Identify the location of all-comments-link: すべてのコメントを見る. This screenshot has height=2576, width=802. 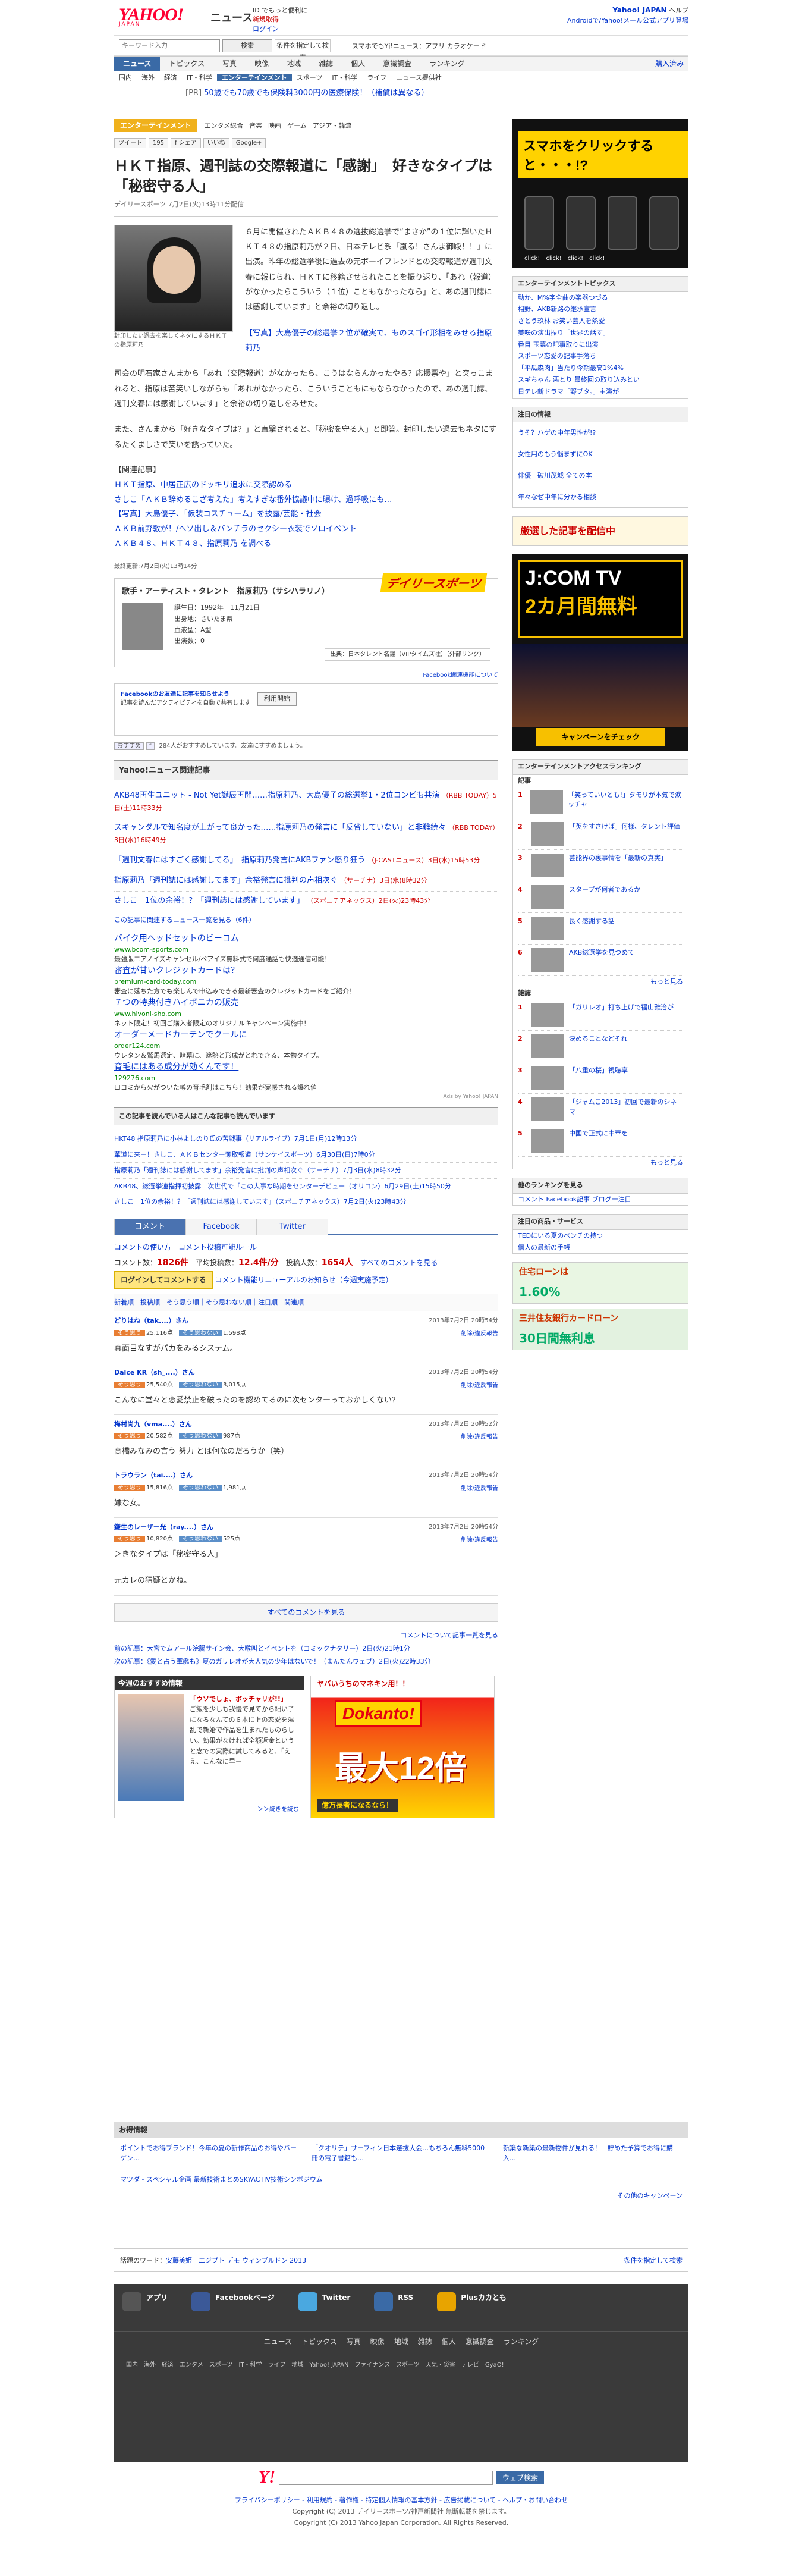
(399, 1263).